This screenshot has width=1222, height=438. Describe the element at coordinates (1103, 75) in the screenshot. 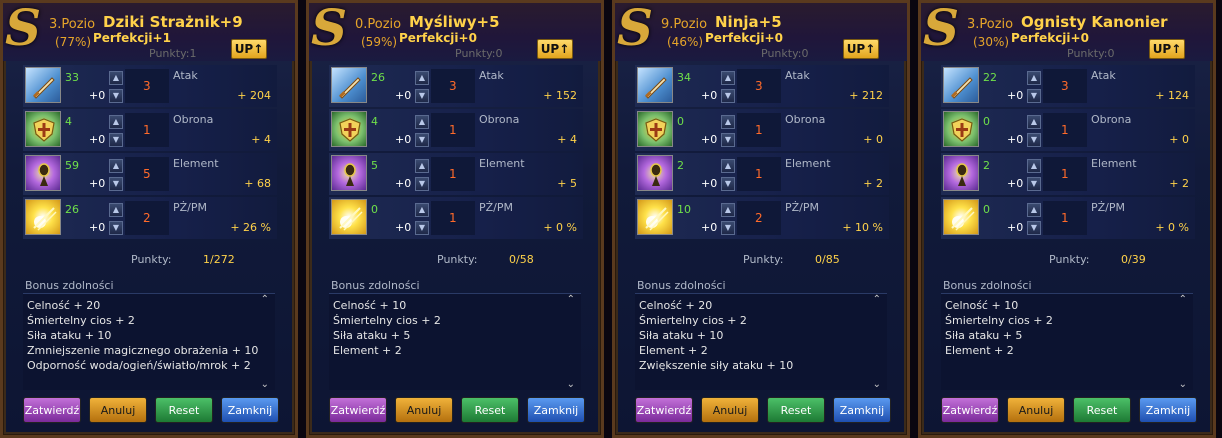

I see `stat-name: Atak` at that location.